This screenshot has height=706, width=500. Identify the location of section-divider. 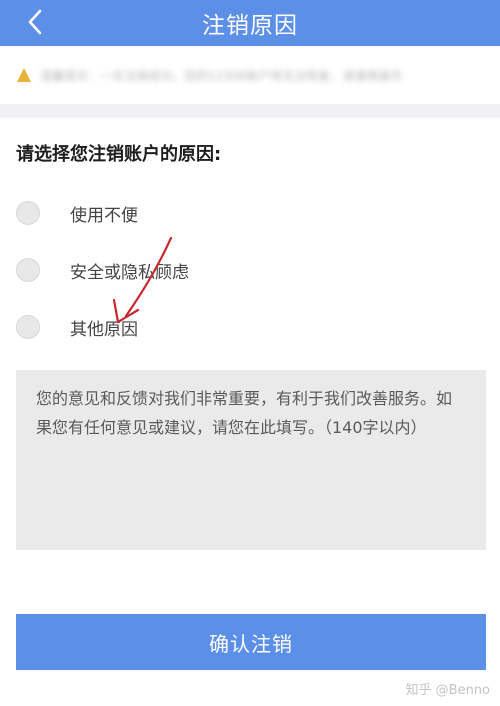
(250, 111).